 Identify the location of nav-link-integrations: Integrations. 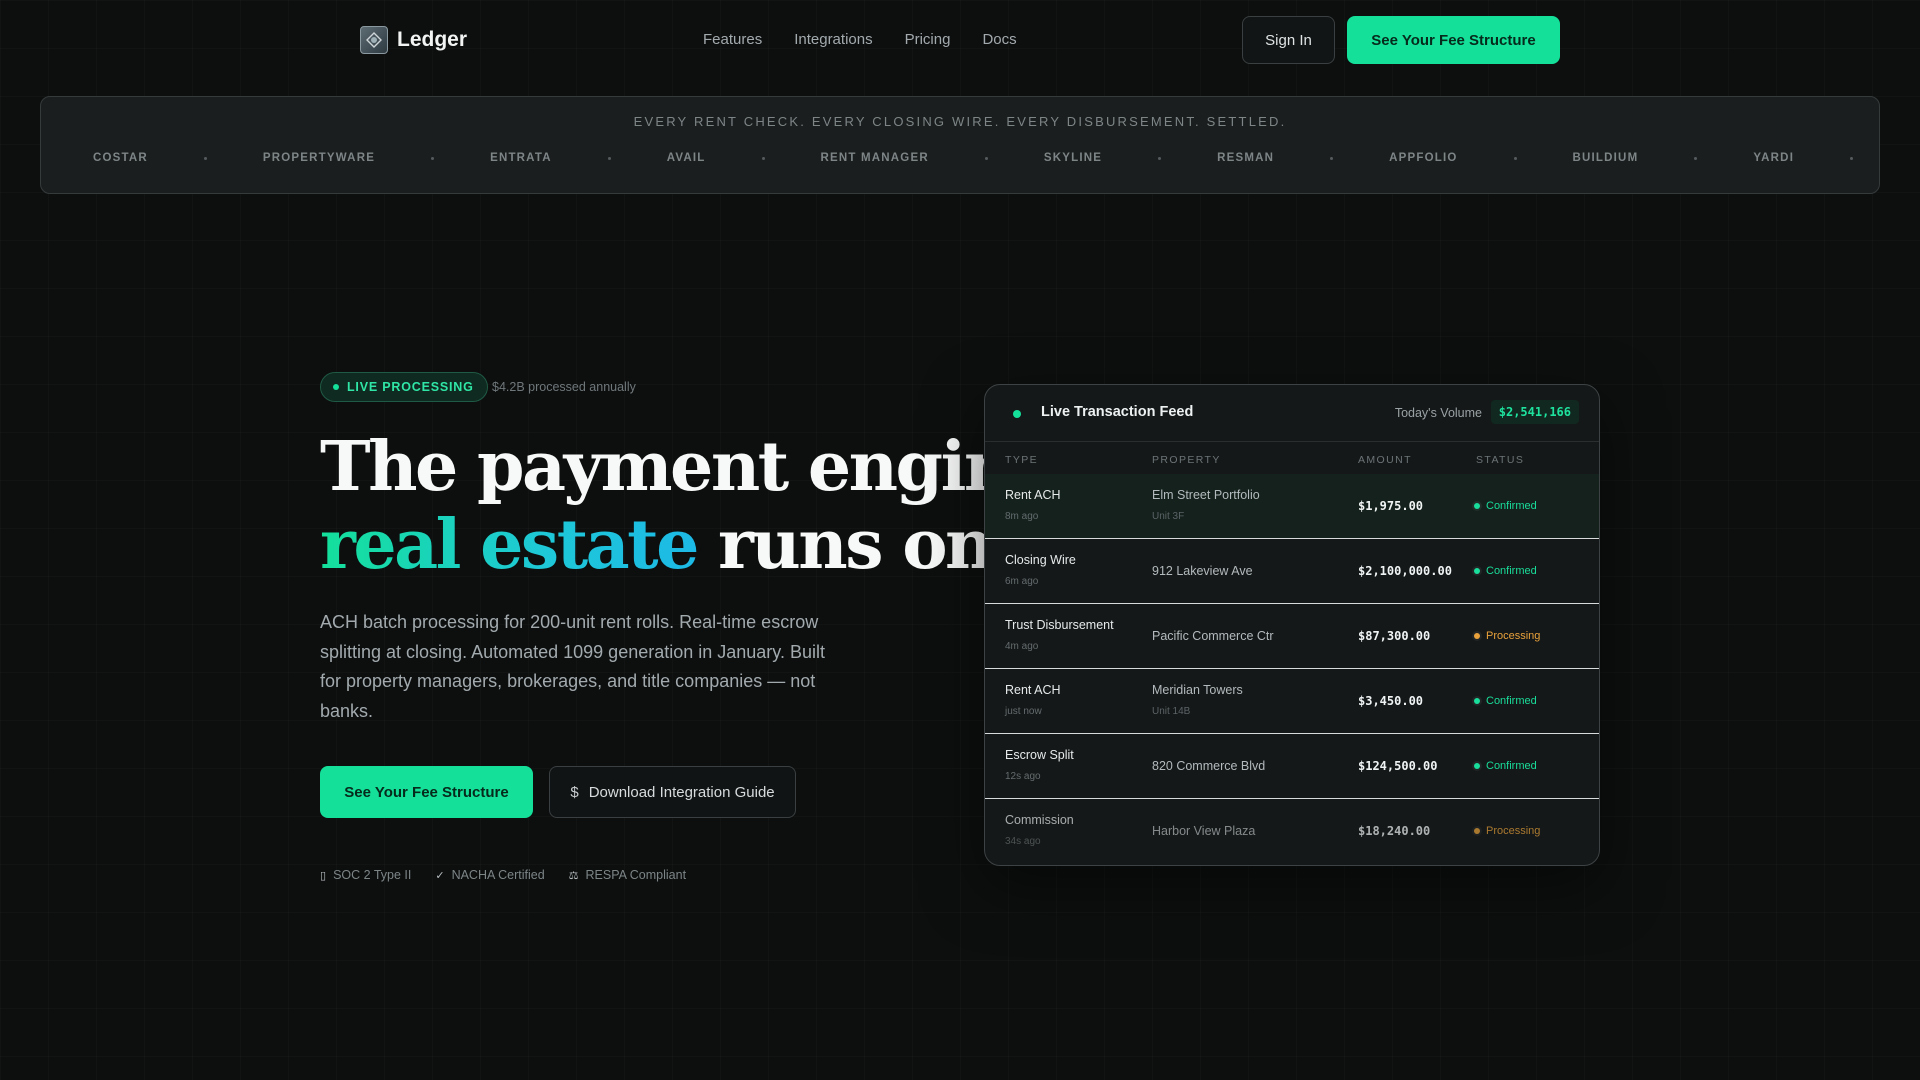
(833, 39).